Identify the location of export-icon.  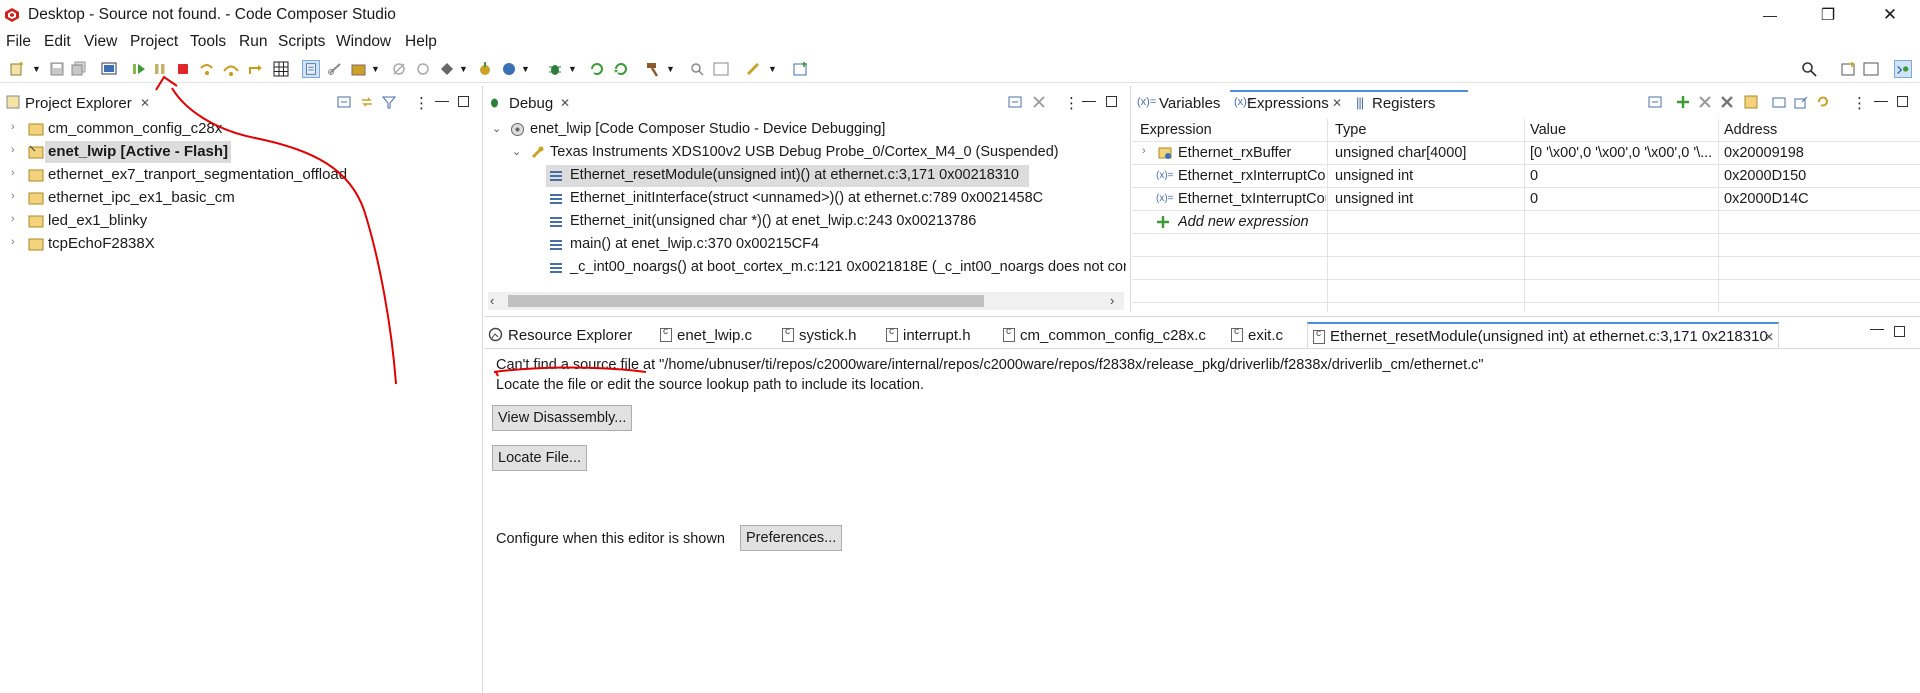
(1801, 102).